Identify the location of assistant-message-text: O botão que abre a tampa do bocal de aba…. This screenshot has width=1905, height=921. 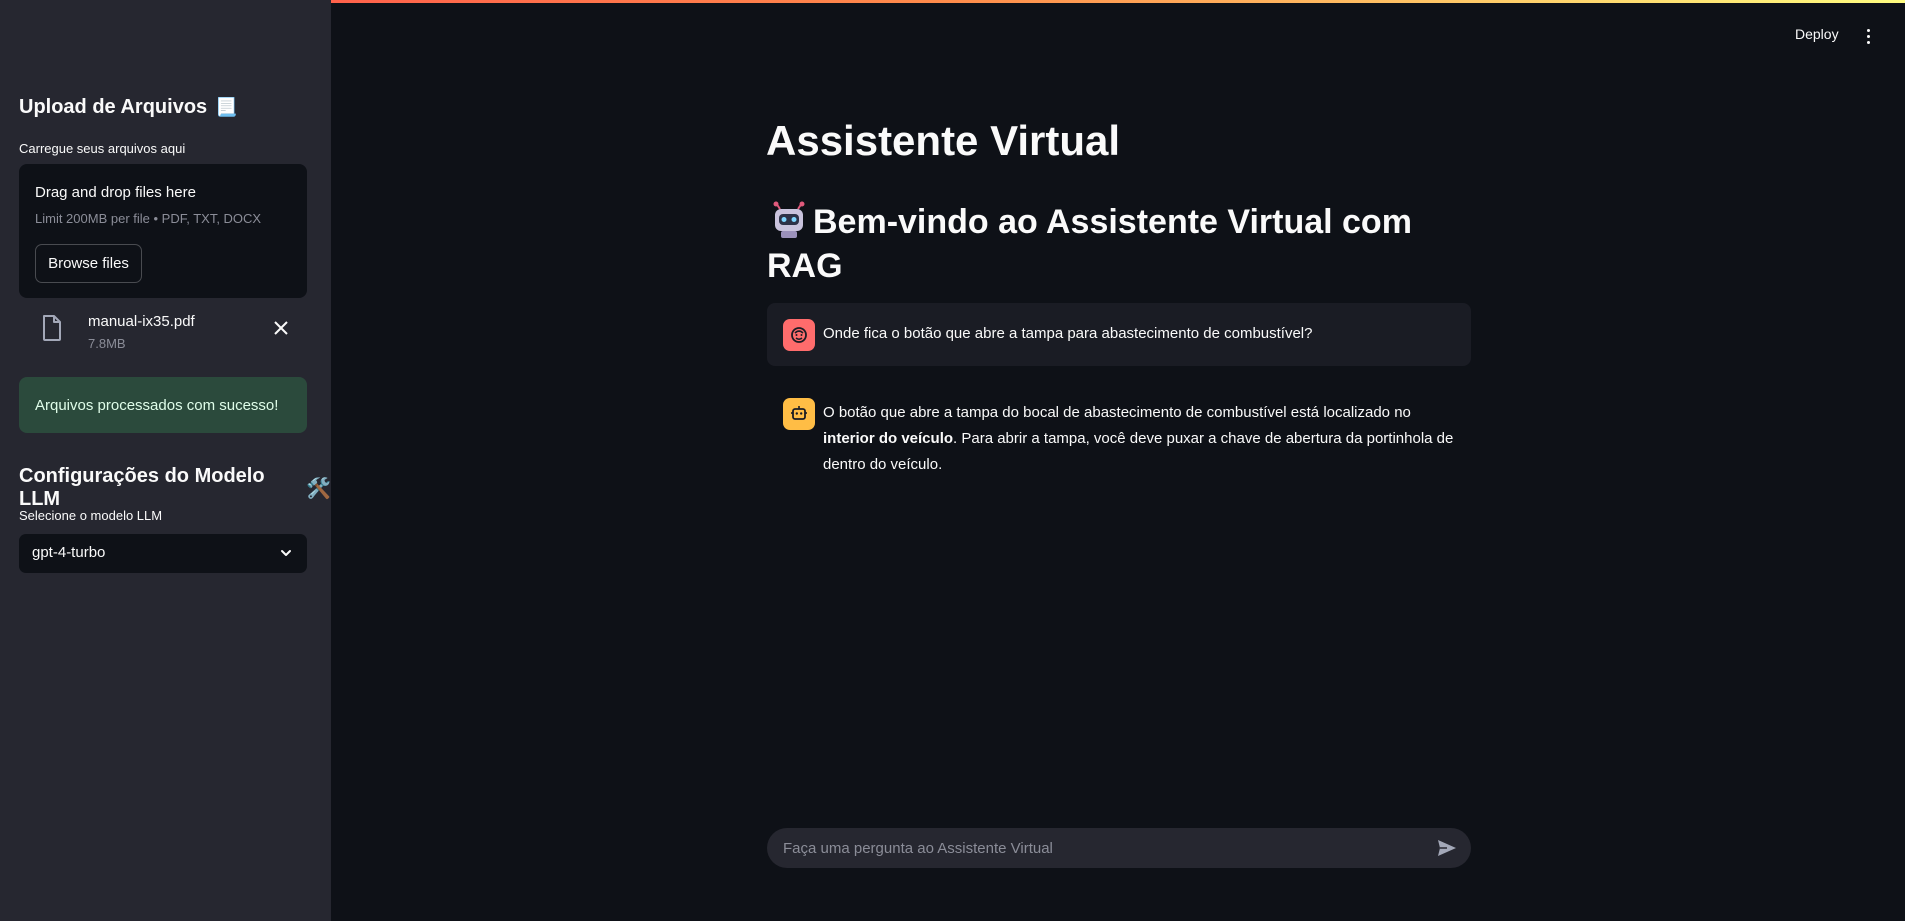
(1143, 439).